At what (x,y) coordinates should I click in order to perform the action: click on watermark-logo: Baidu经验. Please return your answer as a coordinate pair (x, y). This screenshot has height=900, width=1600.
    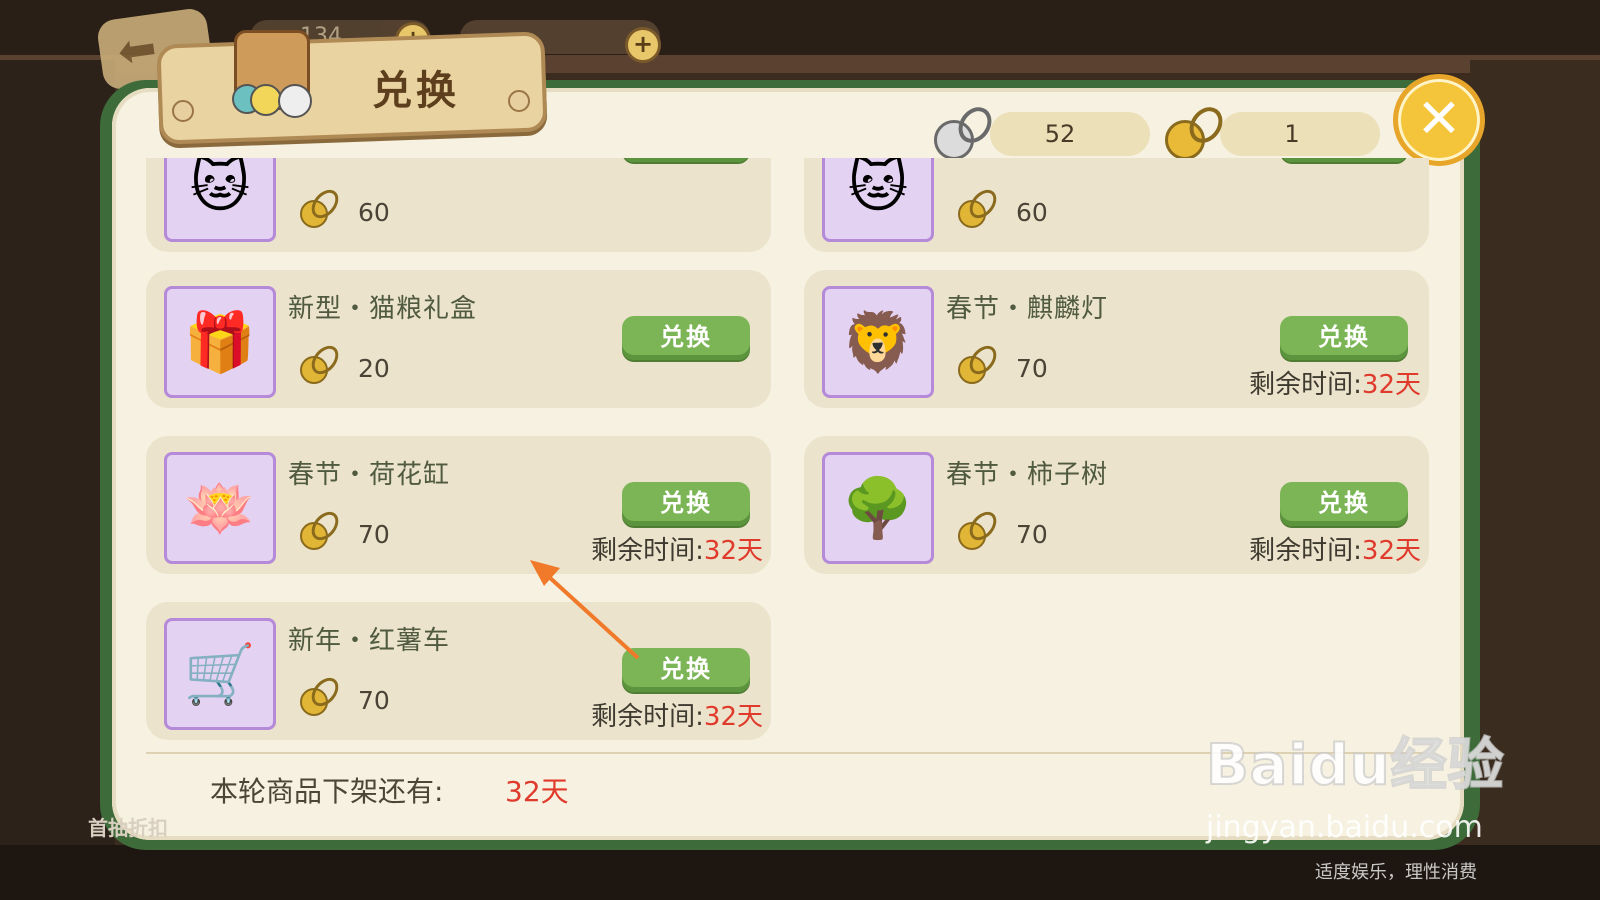
    Looking at the image, I should click on (1355, 765).